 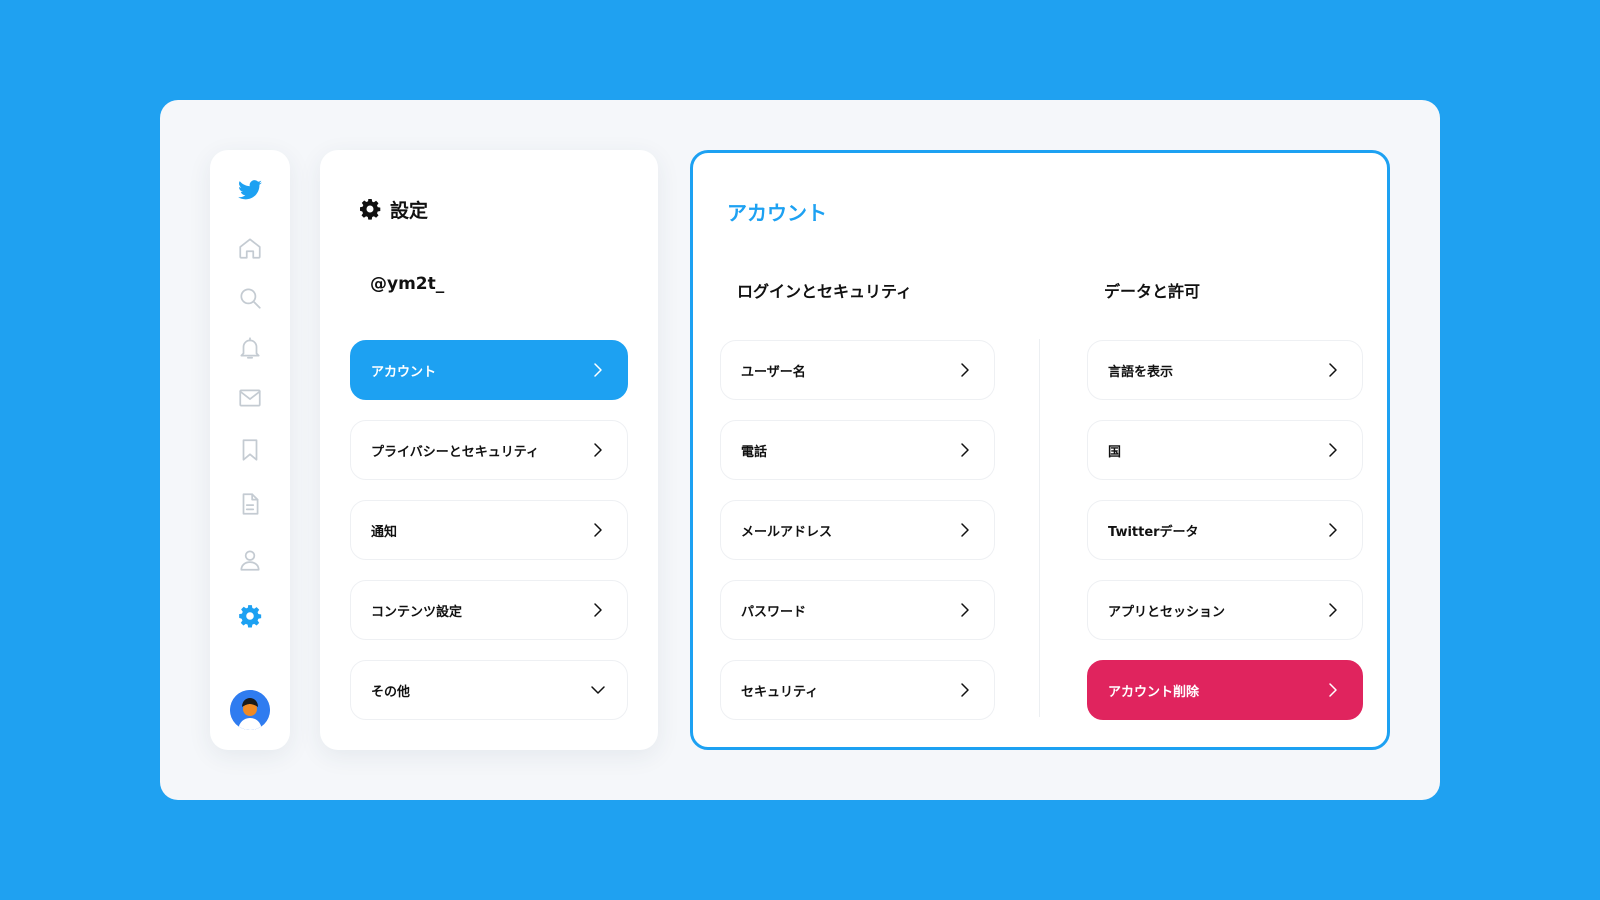 What do you see at coordinates (455, 452) in the screenshot?
I see `settings-item-label: プライバシーとセキュリティ` at bounding box center [455, 452].